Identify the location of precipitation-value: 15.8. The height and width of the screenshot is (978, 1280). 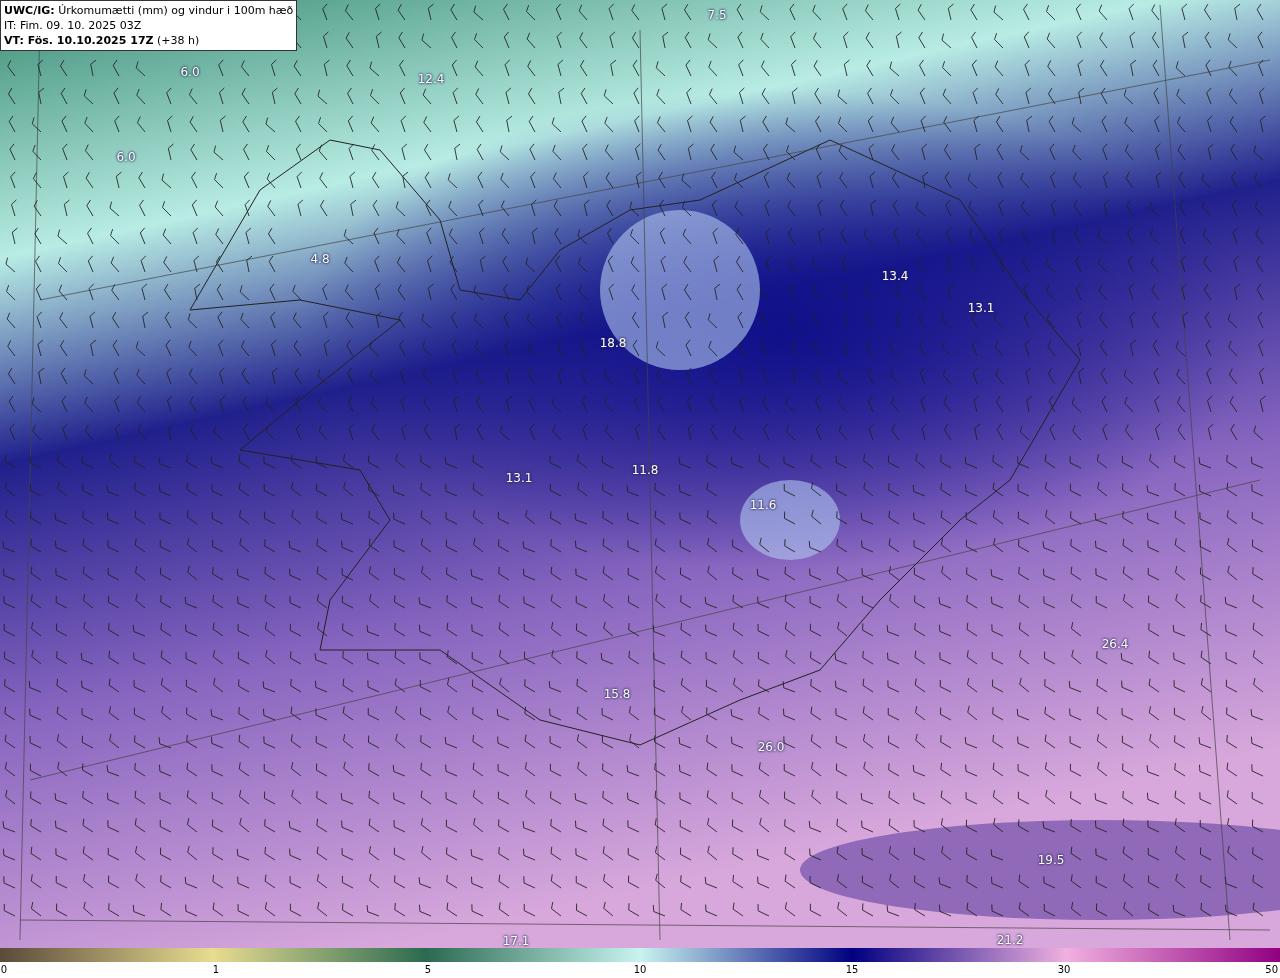
(617, 694).